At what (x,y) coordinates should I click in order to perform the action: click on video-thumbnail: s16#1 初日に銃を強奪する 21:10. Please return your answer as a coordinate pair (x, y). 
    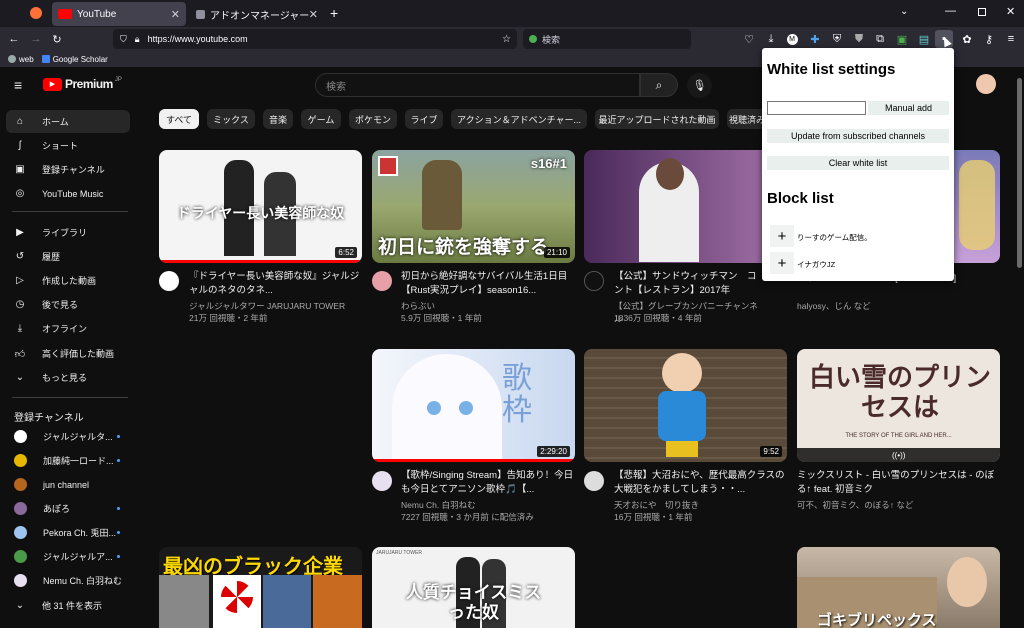
    Looking at the image, I should click on (473, 206).